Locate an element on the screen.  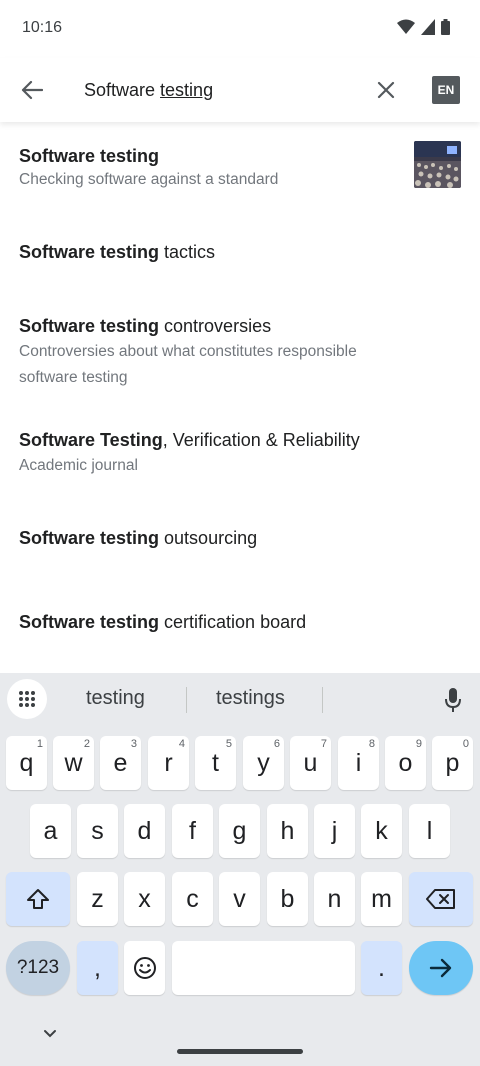
suggestion-strip: testing testings is located at coordinates (240, 700).